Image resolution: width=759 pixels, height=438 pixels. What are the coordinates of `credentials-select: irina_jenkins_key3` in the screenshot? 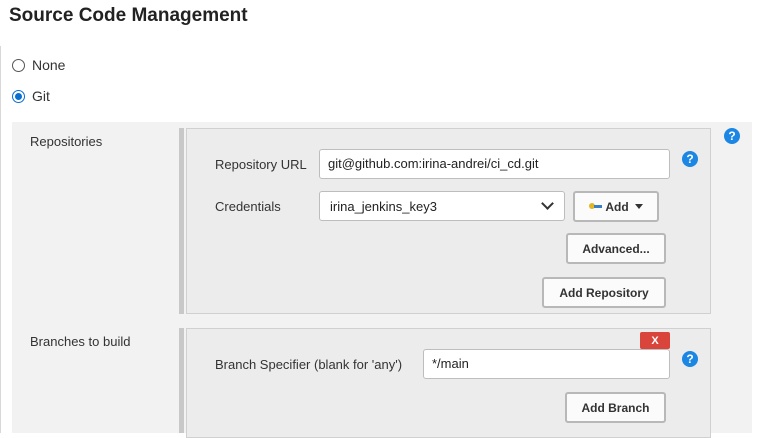 It's located at (442, 206).